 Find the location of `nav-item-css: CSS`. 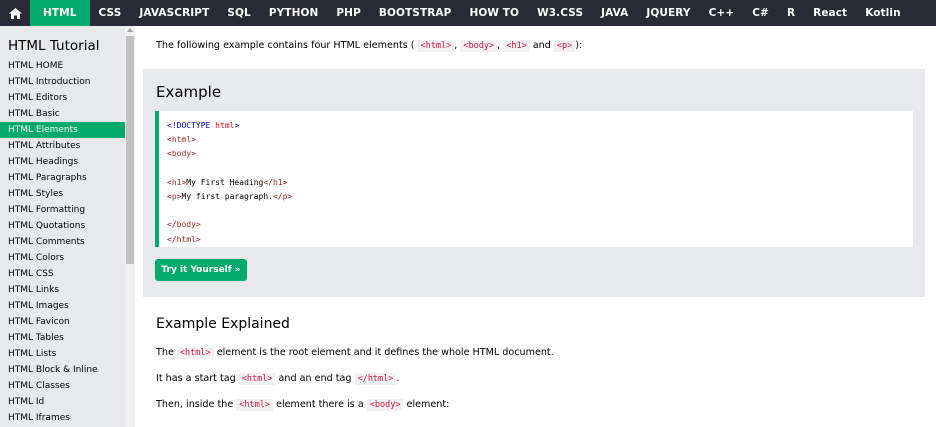

nav-item-css: CSS is located at coordinates (110, 13).